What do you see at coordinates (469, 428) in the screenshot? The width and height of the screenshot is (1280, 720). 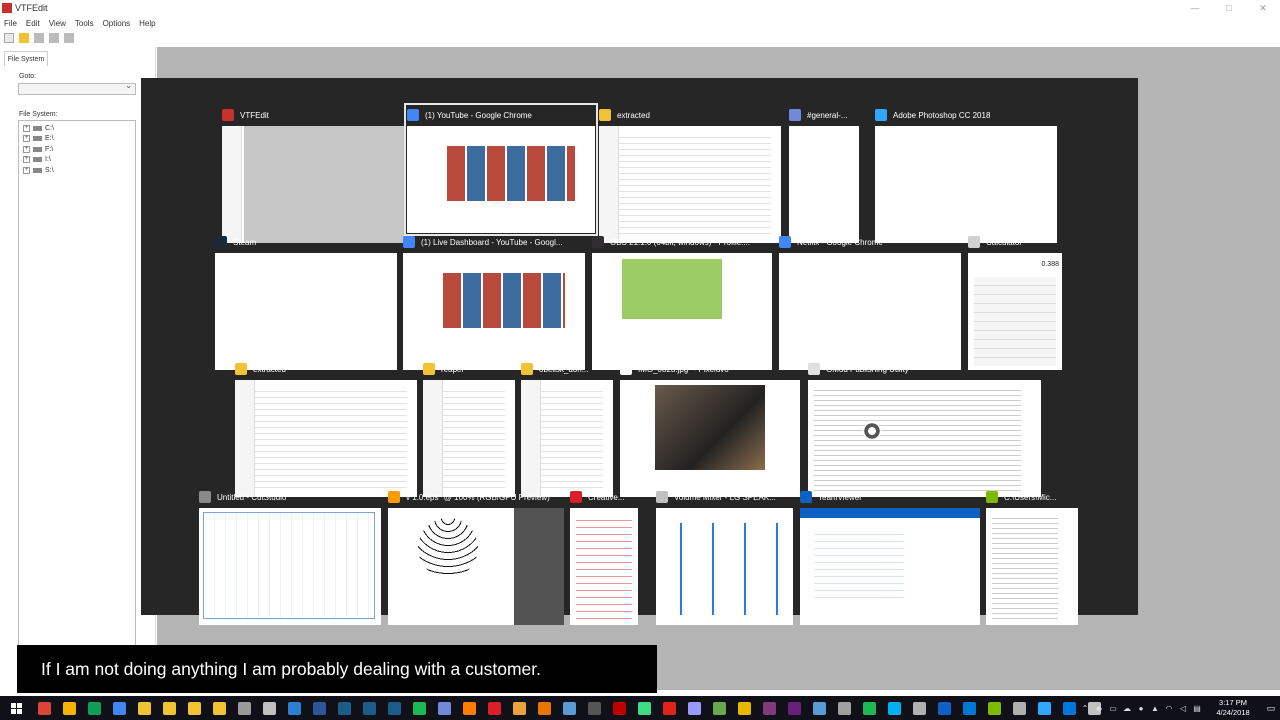 I see `task-view-window: reaper` at bounding box center [469, 428].